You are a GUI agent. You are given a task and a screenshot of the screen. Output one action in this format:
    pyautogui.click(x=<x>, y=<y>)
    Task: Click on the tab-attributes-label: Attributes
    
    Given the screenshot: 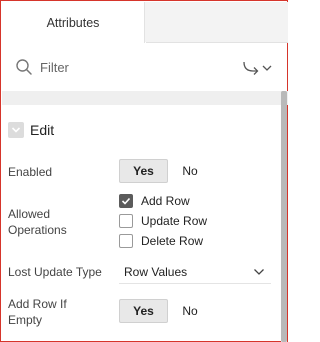 What is the action you would take?
    pyautogui.click(x=73, y=22)
    